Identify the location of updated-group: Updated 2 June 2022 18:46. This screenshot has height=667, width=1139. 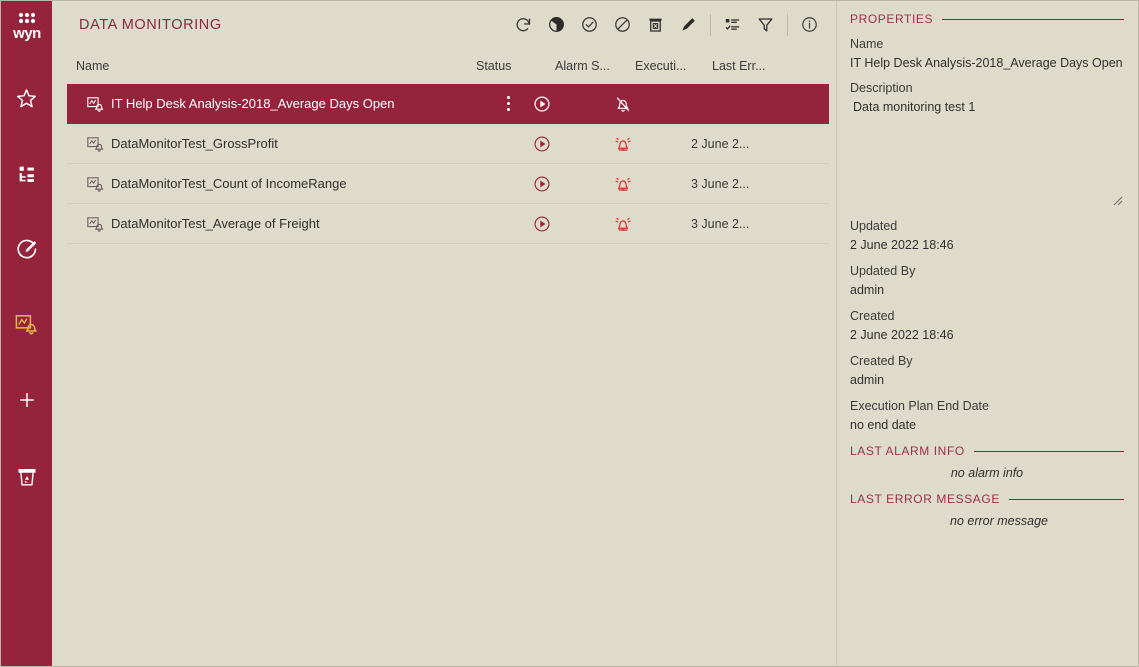
(987, 235).